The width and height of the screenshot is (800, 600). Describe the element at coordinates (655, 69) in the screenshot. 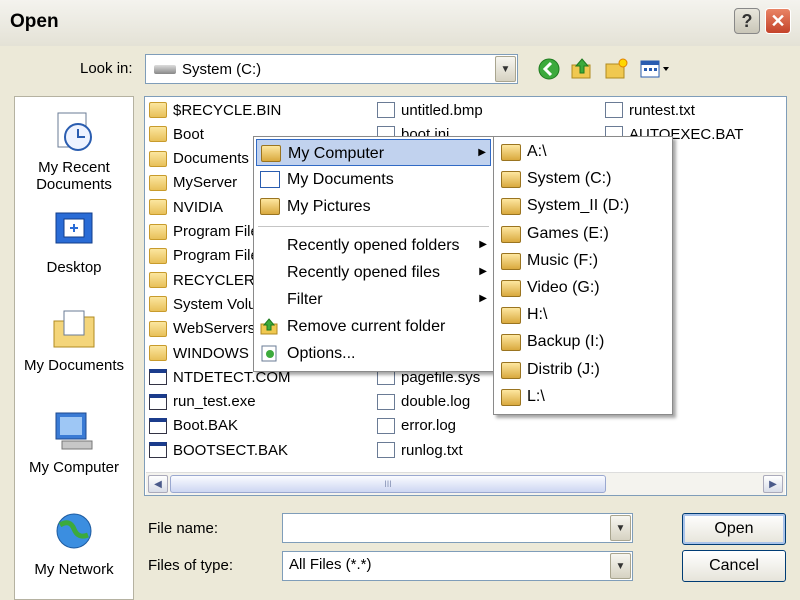

I see `view-menu-icon` at that location.